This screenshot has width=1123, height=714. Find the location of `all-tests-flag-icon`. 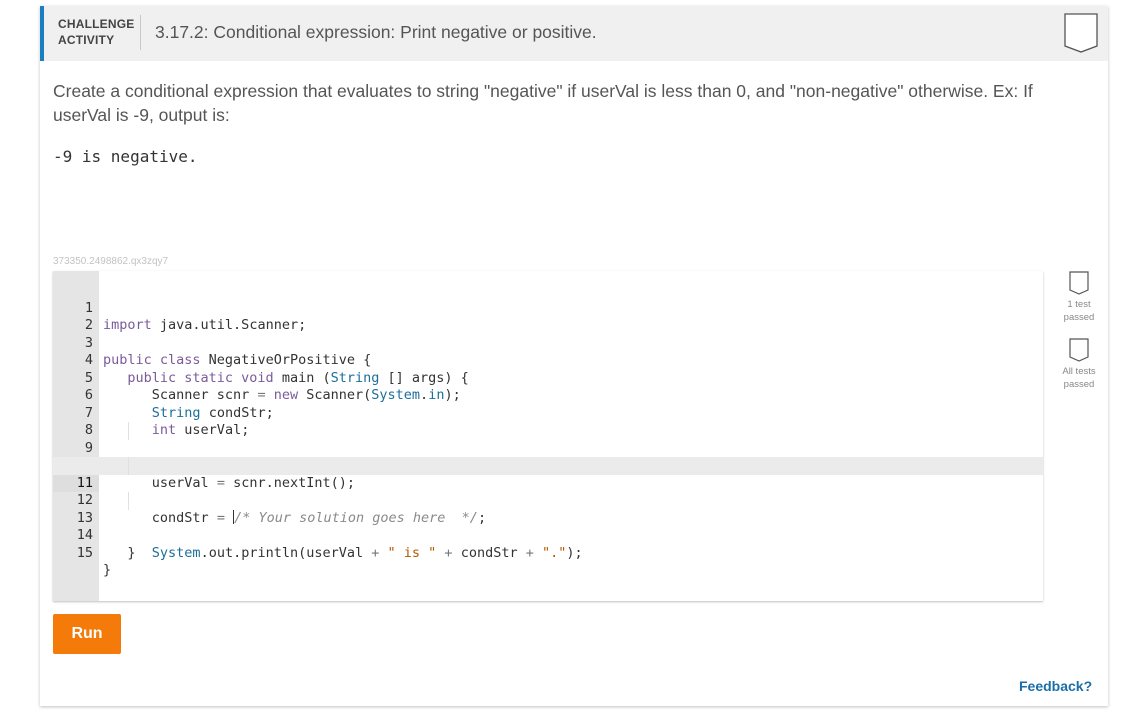

all-tests-flag-icon is located at coordinates (1079, 350).